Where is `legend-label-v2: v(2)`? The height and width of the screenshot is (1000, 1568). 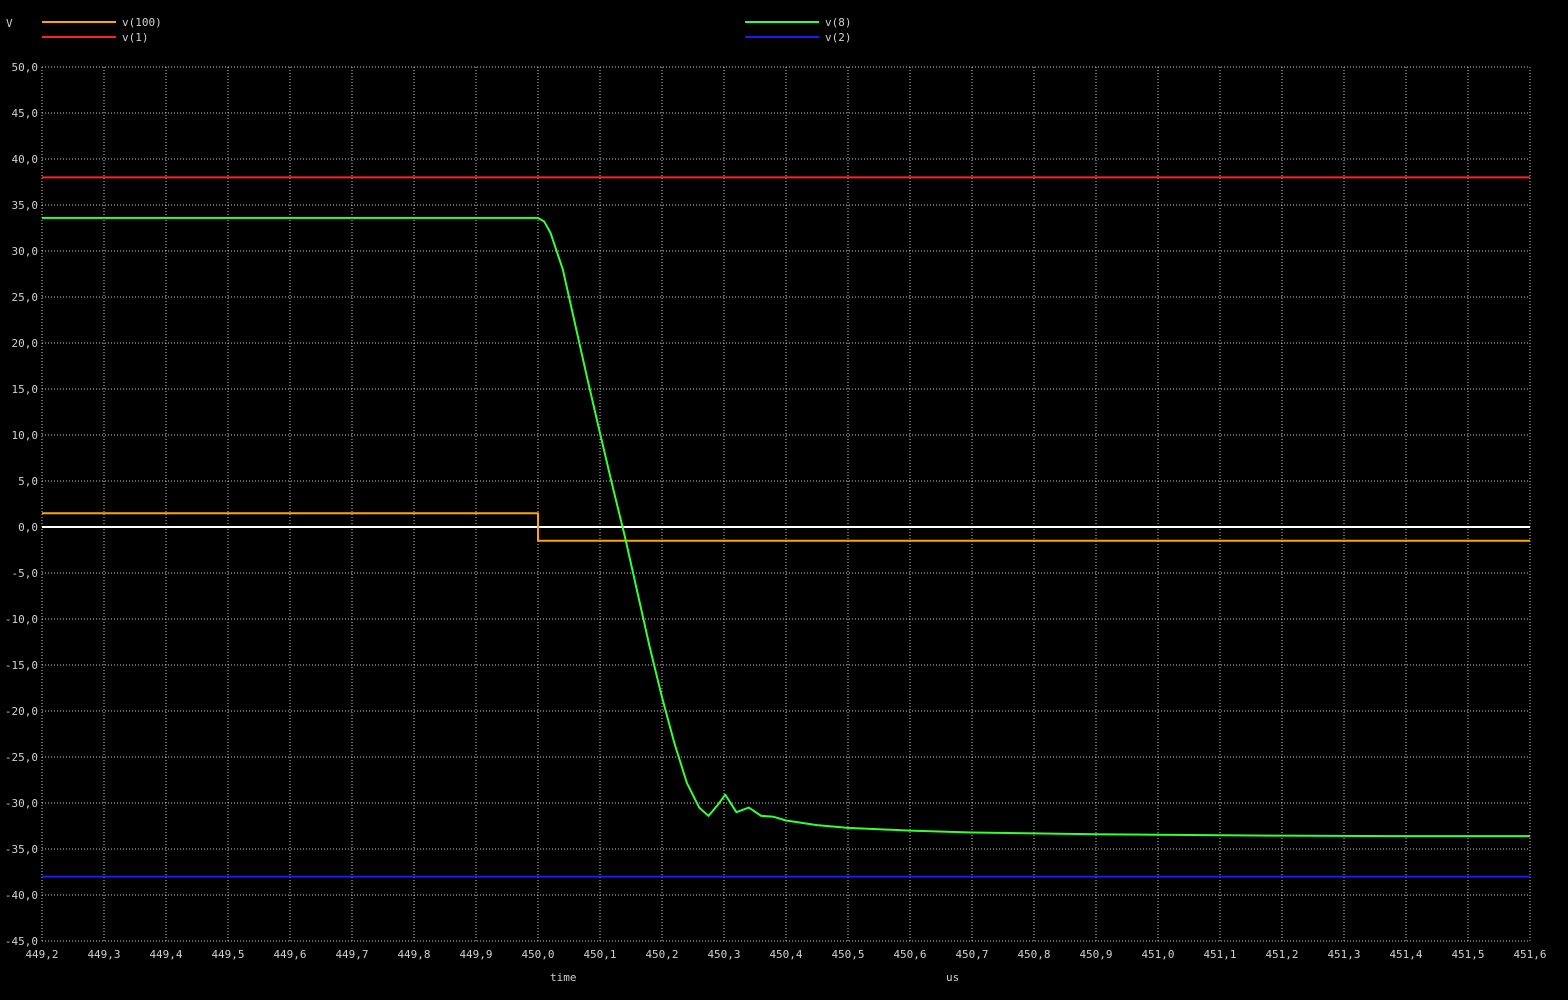 legend-label-v2: v(2) is located at coordinates (838, 37).